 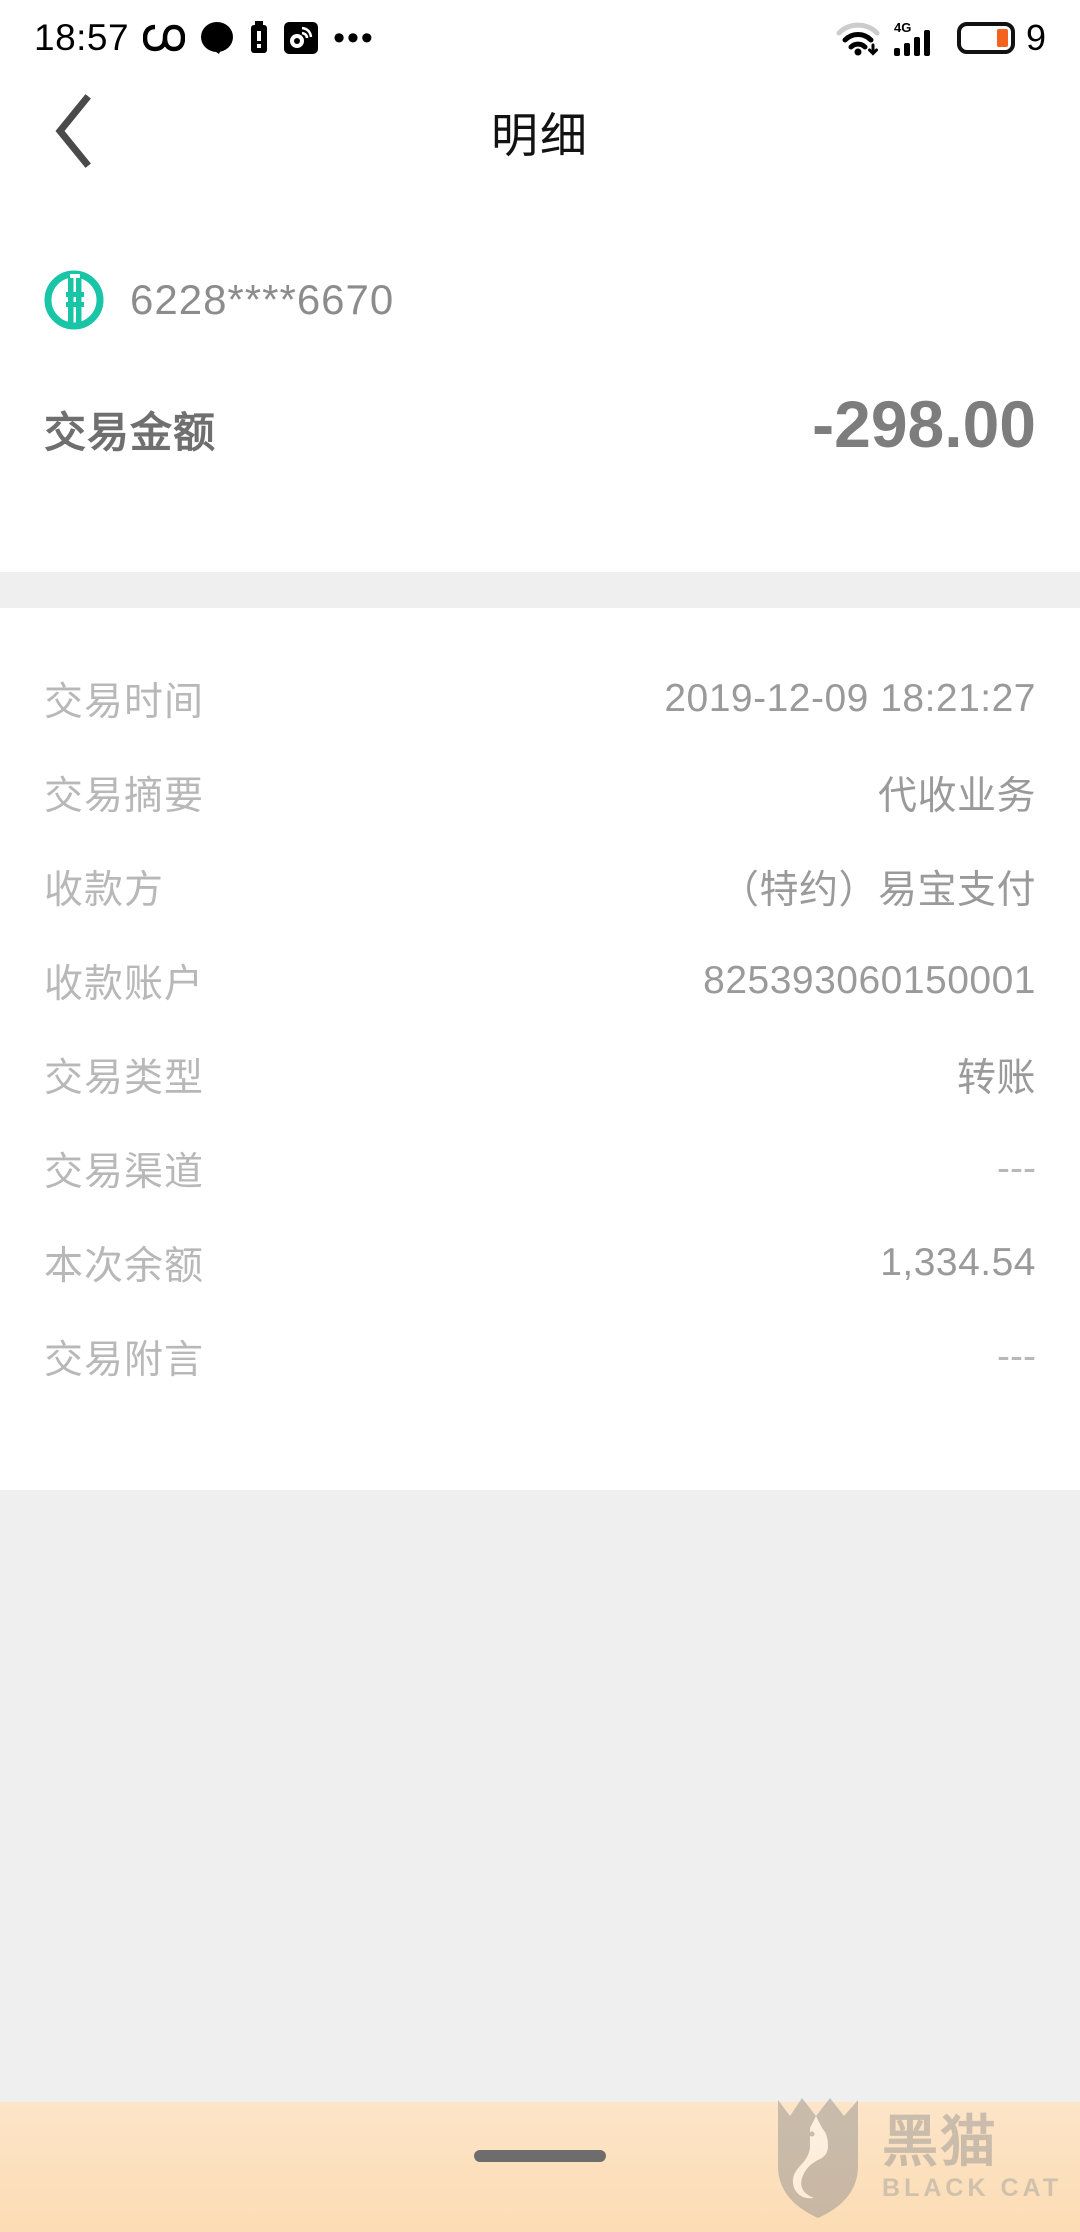 I want to click on detail-value: 转账, so click(x=996, y=1078).